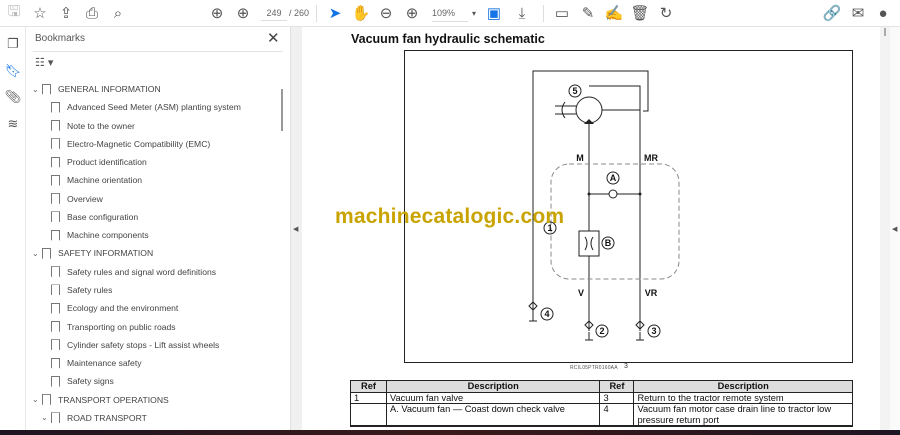 The width and height of the screenshot is (900, 435). Describe the element at coordinates (96, 180) in the screenshot. I see `bookmark-item: Machine orientation` at that location.